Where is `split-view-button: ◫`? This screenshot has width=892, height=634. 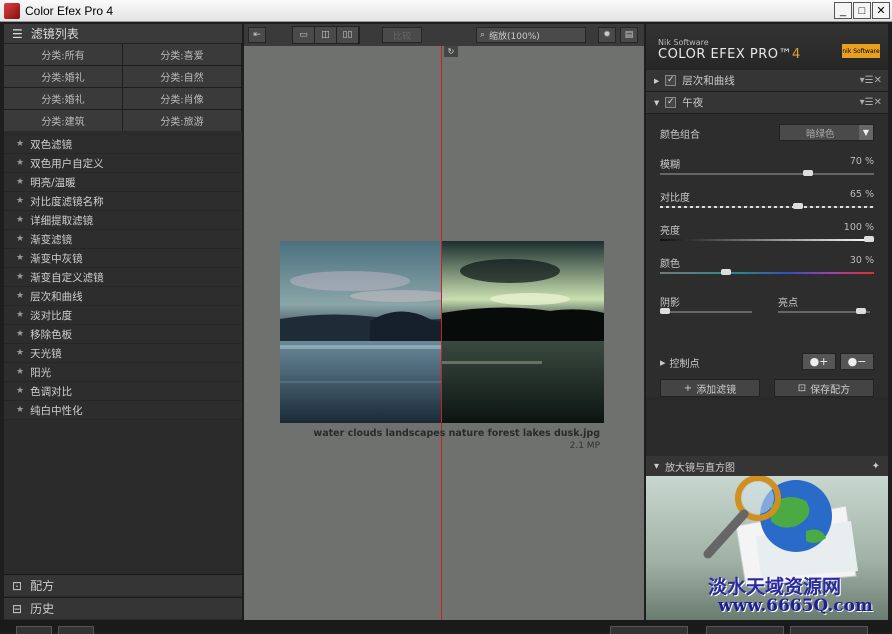
split-view-button: ◫ is located at coordinates (326, 35).